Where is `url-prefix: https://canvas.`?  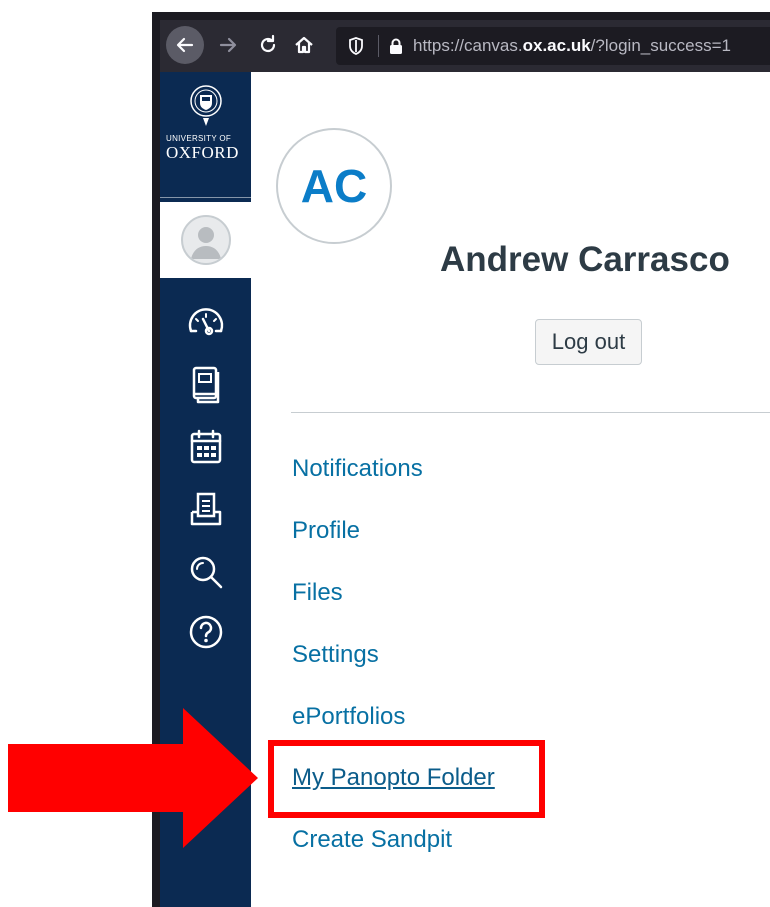
url-prefix: https://canvas. is located at coordinates (468, 45).